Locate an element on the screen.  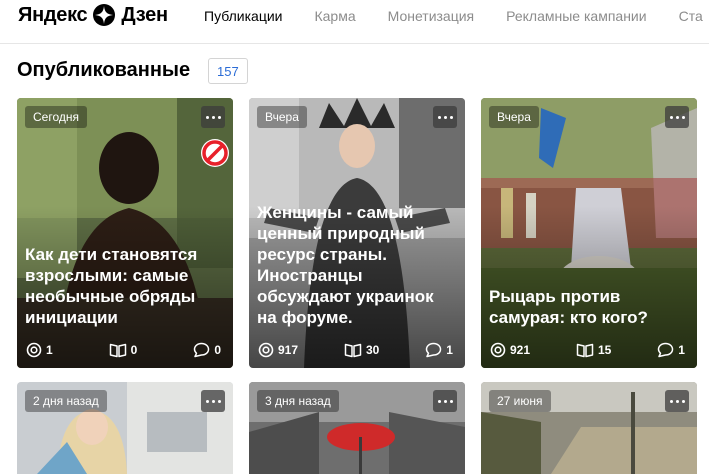
views-count: 1 is located at coordinates (49, 350).